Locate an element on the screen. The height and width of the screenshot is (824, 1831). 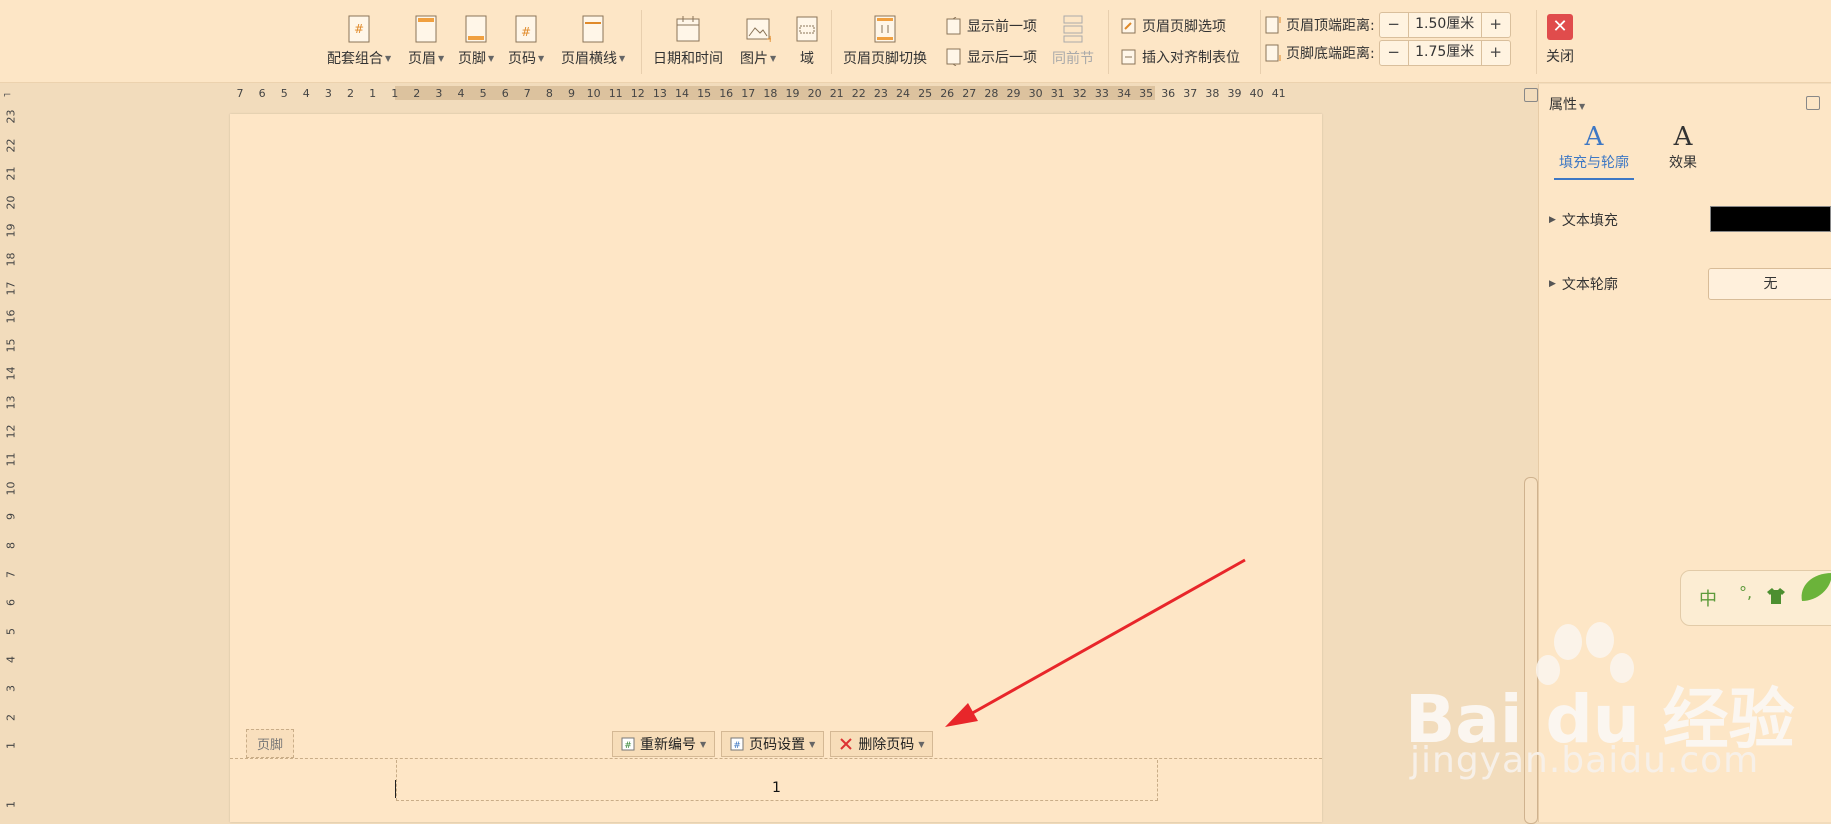
ruler-tick: 25 is located at coordinates (925, 93).